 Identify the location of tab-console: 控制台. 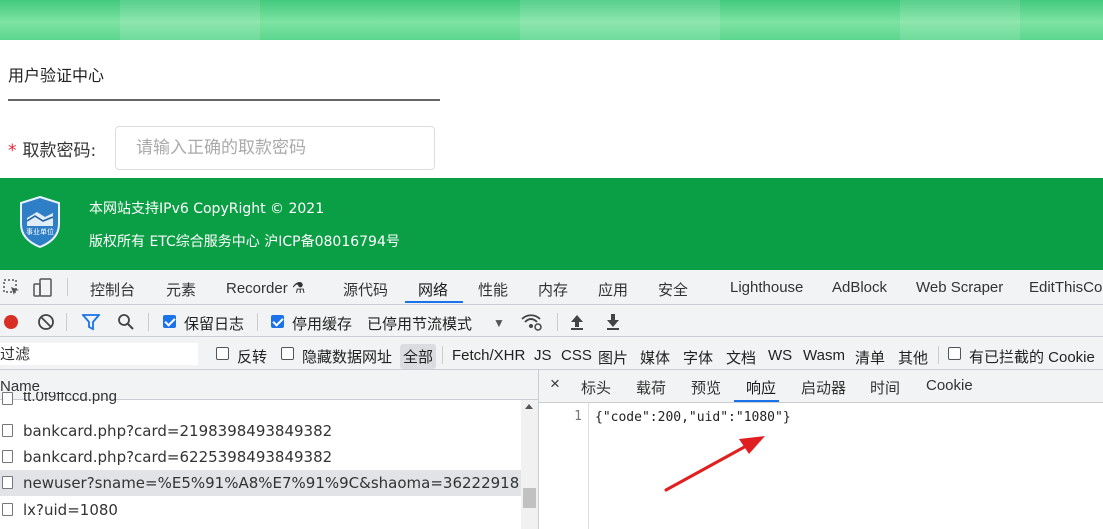
(112, 289).